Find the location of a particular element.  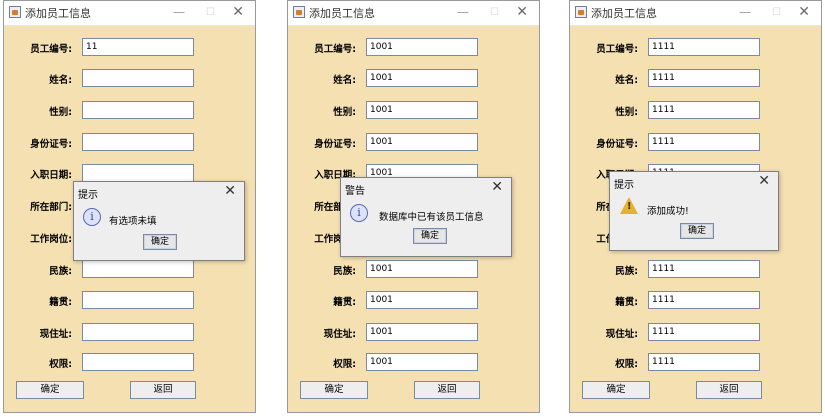

form-row: 民族: 1111 is located at coordinates (695, 270).